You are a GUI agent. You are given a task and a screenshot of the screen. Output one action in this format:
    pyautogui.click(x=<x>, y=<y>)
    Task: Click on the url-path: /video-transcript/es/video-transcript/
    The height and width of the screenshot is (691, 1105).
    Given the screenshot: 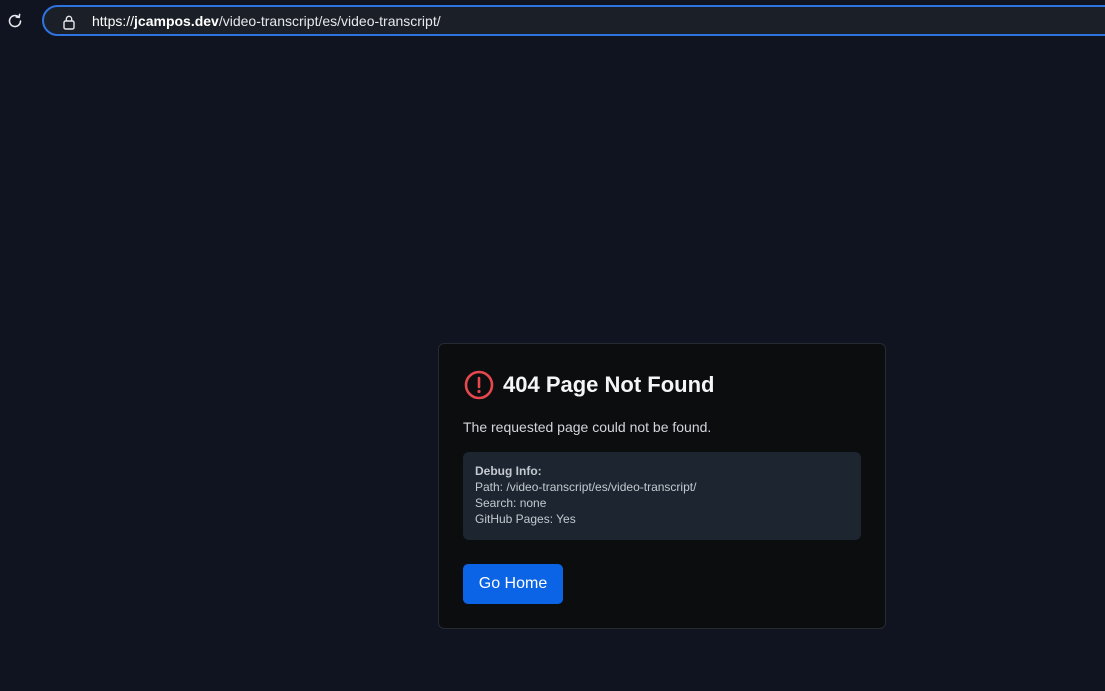 What is the action you would take?
    pyautogui.click(x=329, y=21)
    